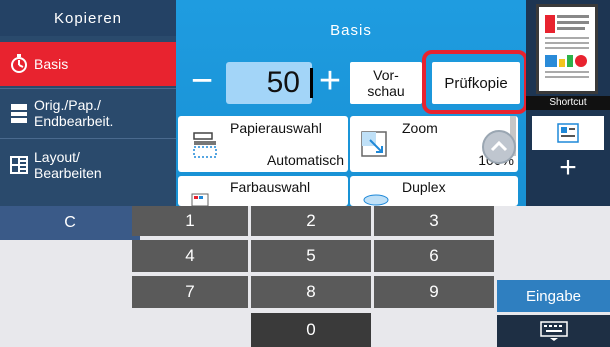 The height and width of the screenshot is (347, 610). I want to click on proof-copy-button: Prüfkopie, so click(476, 83).